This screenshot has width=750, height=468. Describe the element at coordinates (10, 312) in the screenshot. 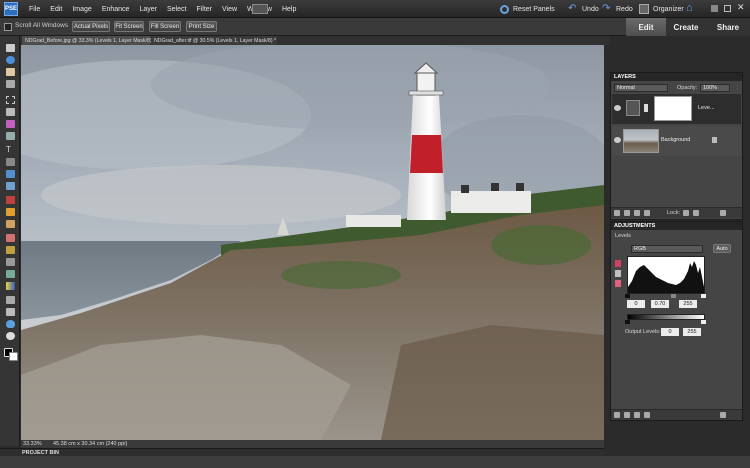

I see `line-tool-icon` at that location.